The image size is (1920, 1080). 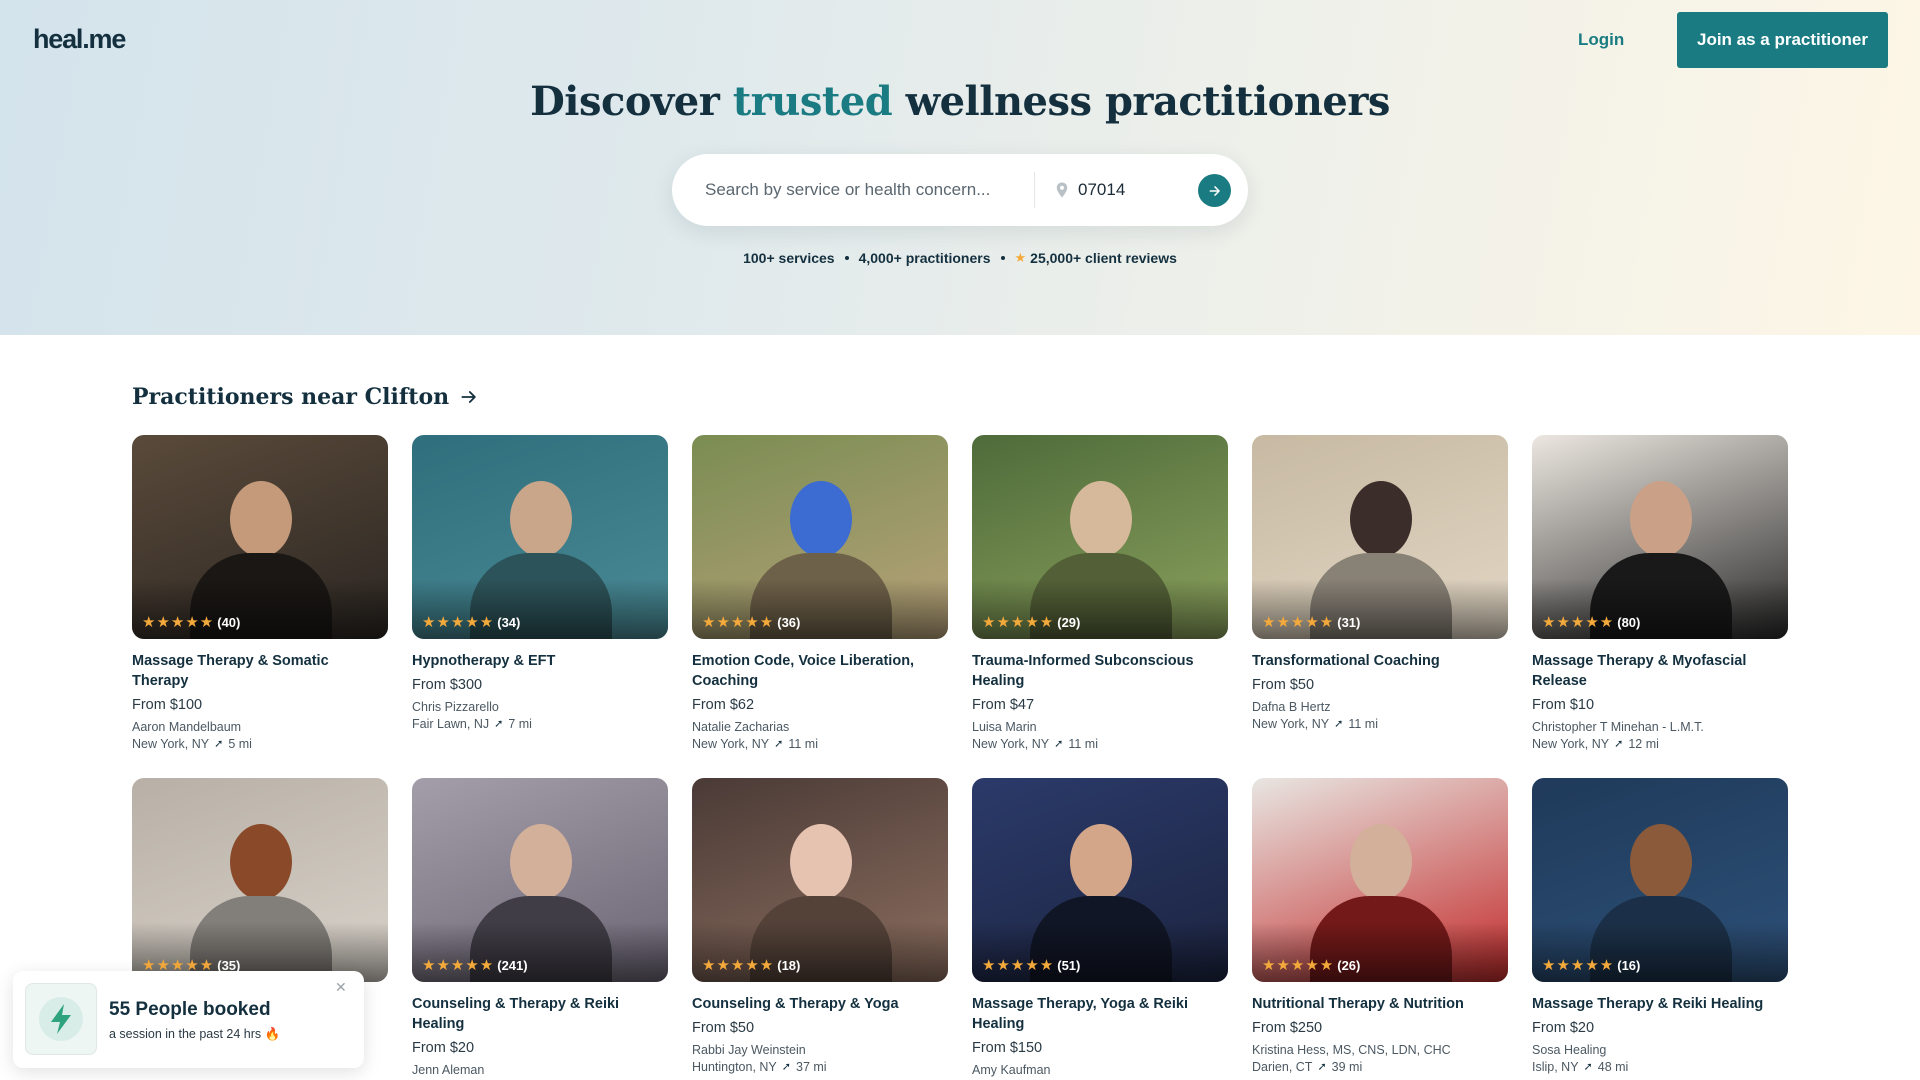 I want to click on join-as-practitioner-button: Join as a practitioner, so click(x=1782, y=40).